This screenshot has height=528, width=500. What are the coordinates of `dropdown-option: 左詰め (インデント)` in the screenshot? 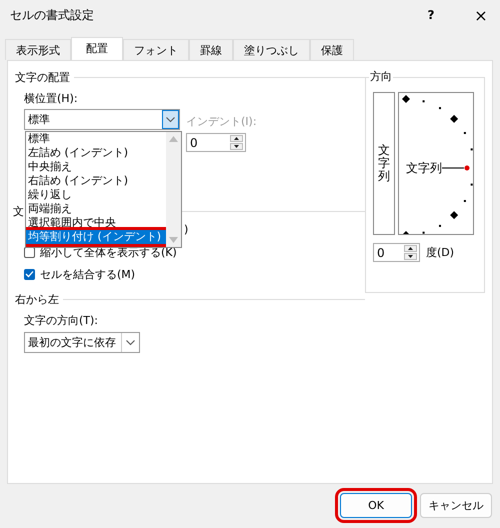 It's located at (96, 153).